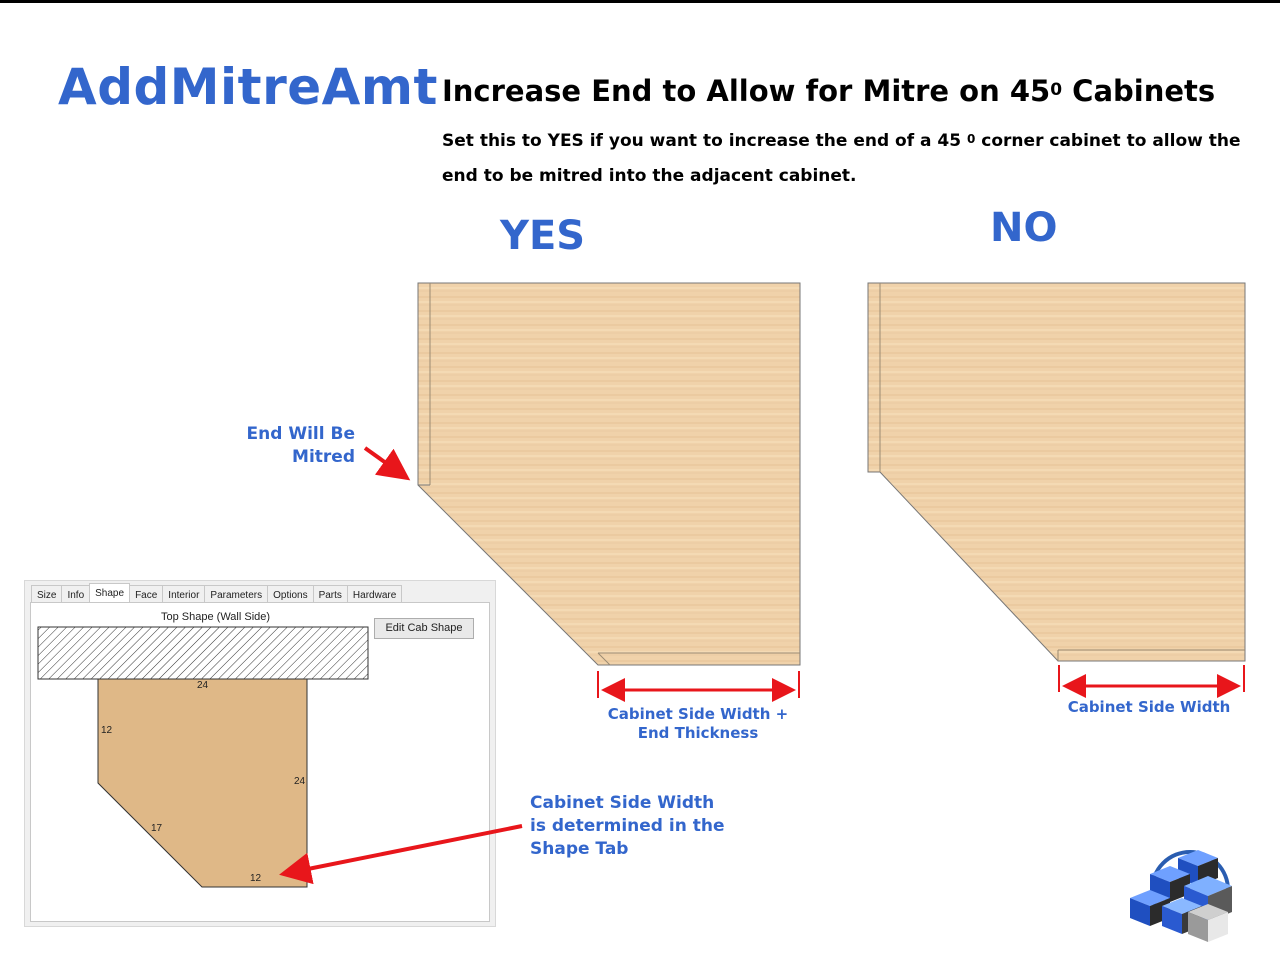 This screenshot has width=1280, height=960. I want to click on company-logo, so click(1181, 896).